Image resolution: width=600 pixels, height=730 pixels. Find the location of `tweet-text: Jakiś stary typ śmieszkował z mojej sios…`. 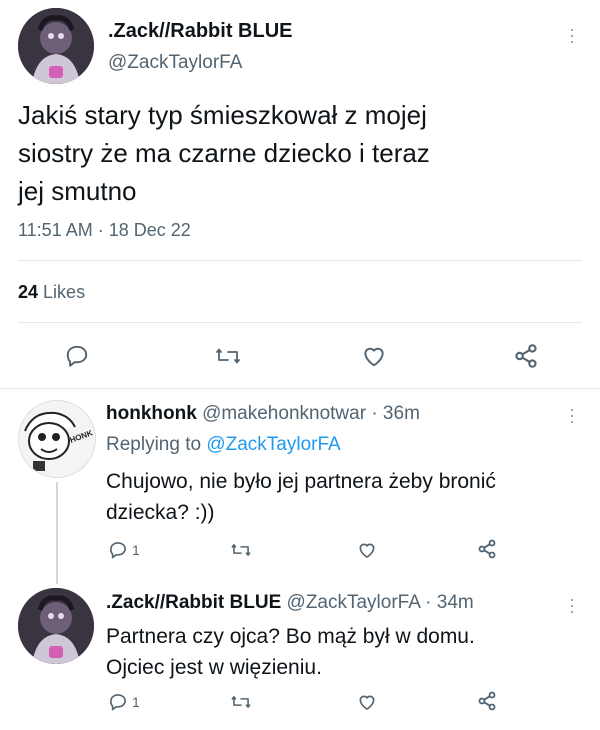

tweet-text: Jakiś stary typ śmieszkował z mojej sios… is located at coordinates (303, 153).